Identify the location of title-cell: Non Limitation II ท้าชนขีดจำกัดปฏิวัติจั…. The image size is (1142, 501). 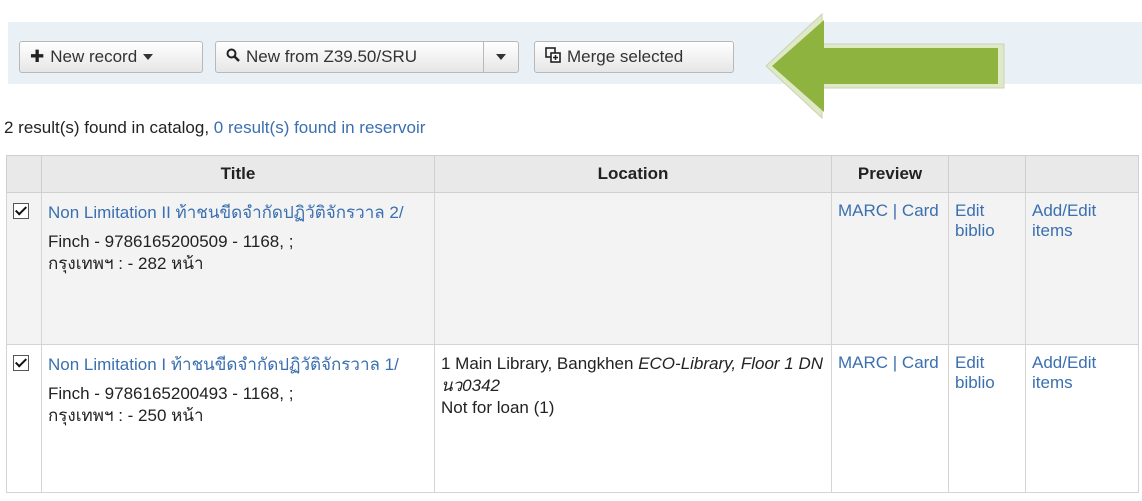
(238, 268).